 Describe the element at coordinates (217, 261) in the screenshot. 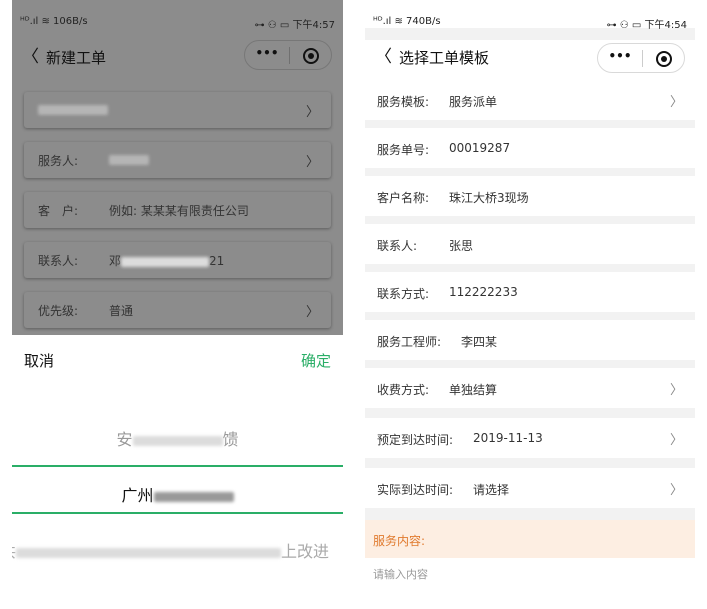

I see `contact-value-tail: 21` at that location.